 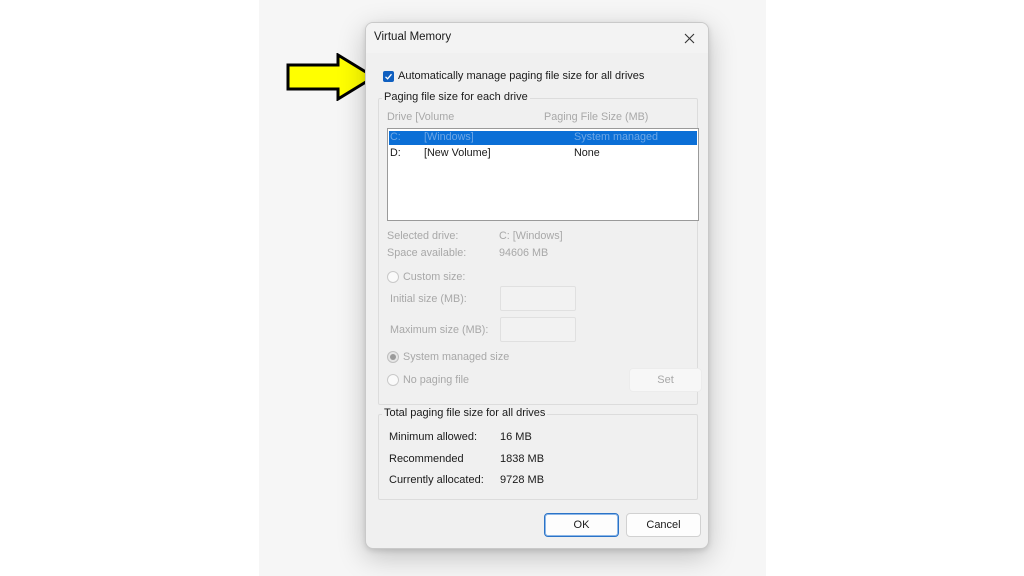 I want to click on no-paging-file-label: No paging file, so click(x=436, y=380).